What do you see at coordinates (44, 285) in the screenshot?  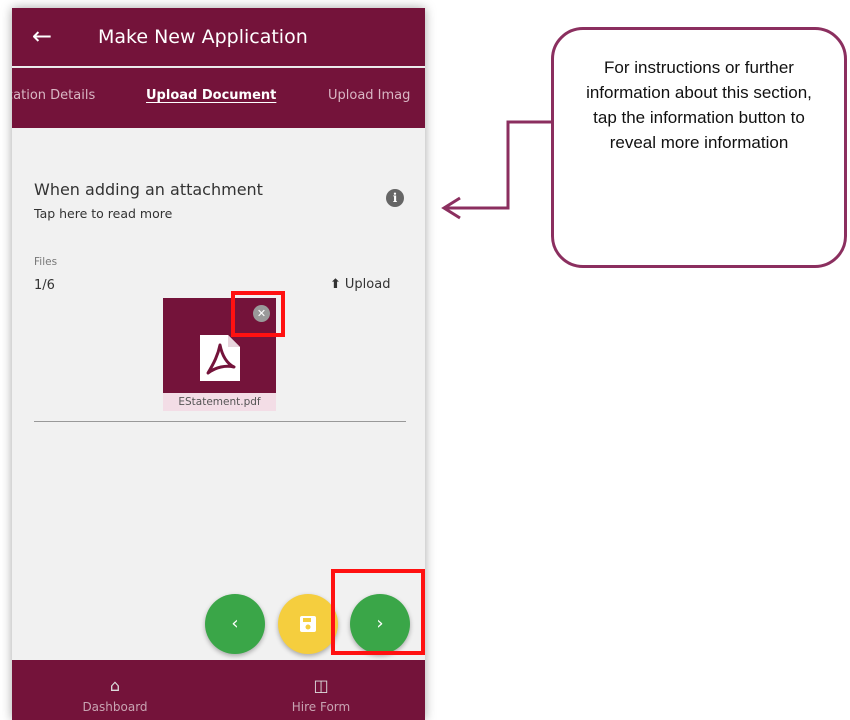 I see `files-count: 1/6` at bounding box center [44, 285].